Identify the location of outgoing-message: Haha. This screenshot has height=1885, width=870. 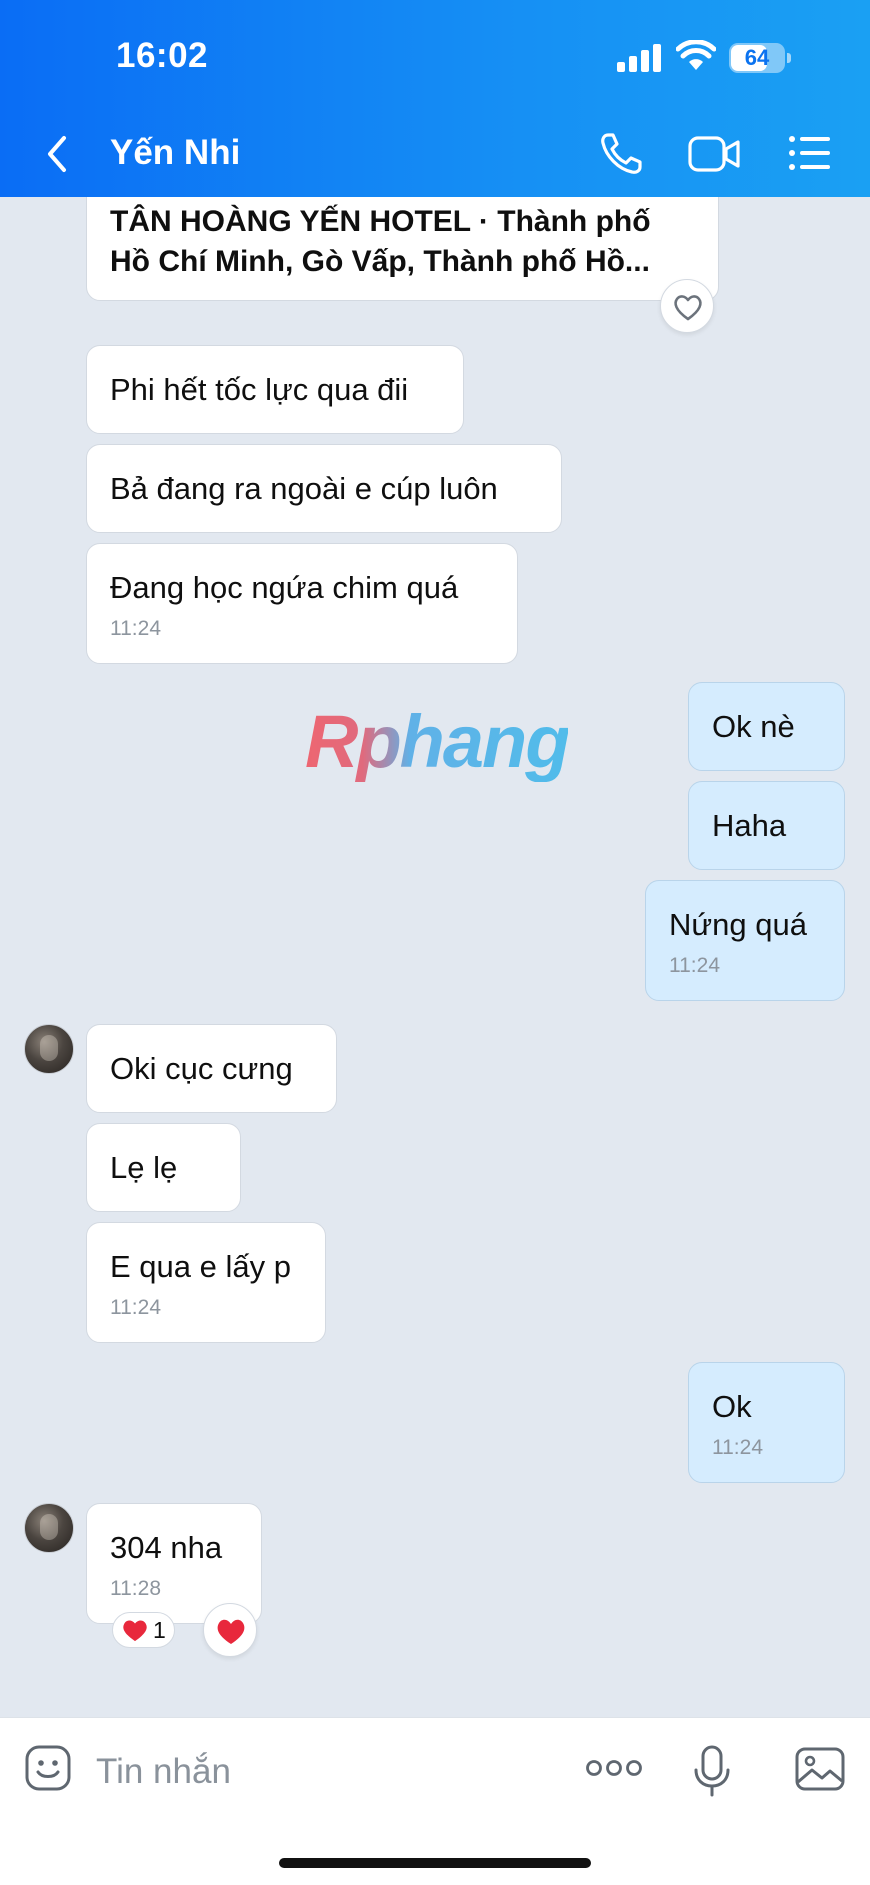
(766, 825).